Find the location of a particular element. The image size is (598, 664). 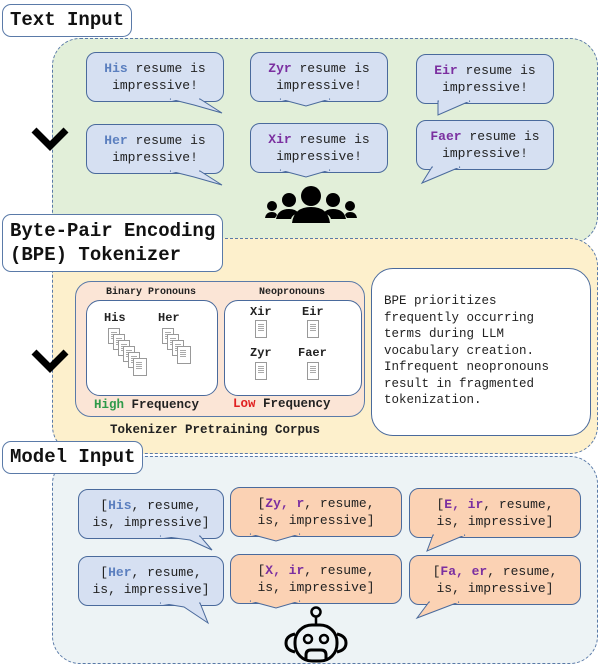

tokens: His is located at coordinates (120, 505).